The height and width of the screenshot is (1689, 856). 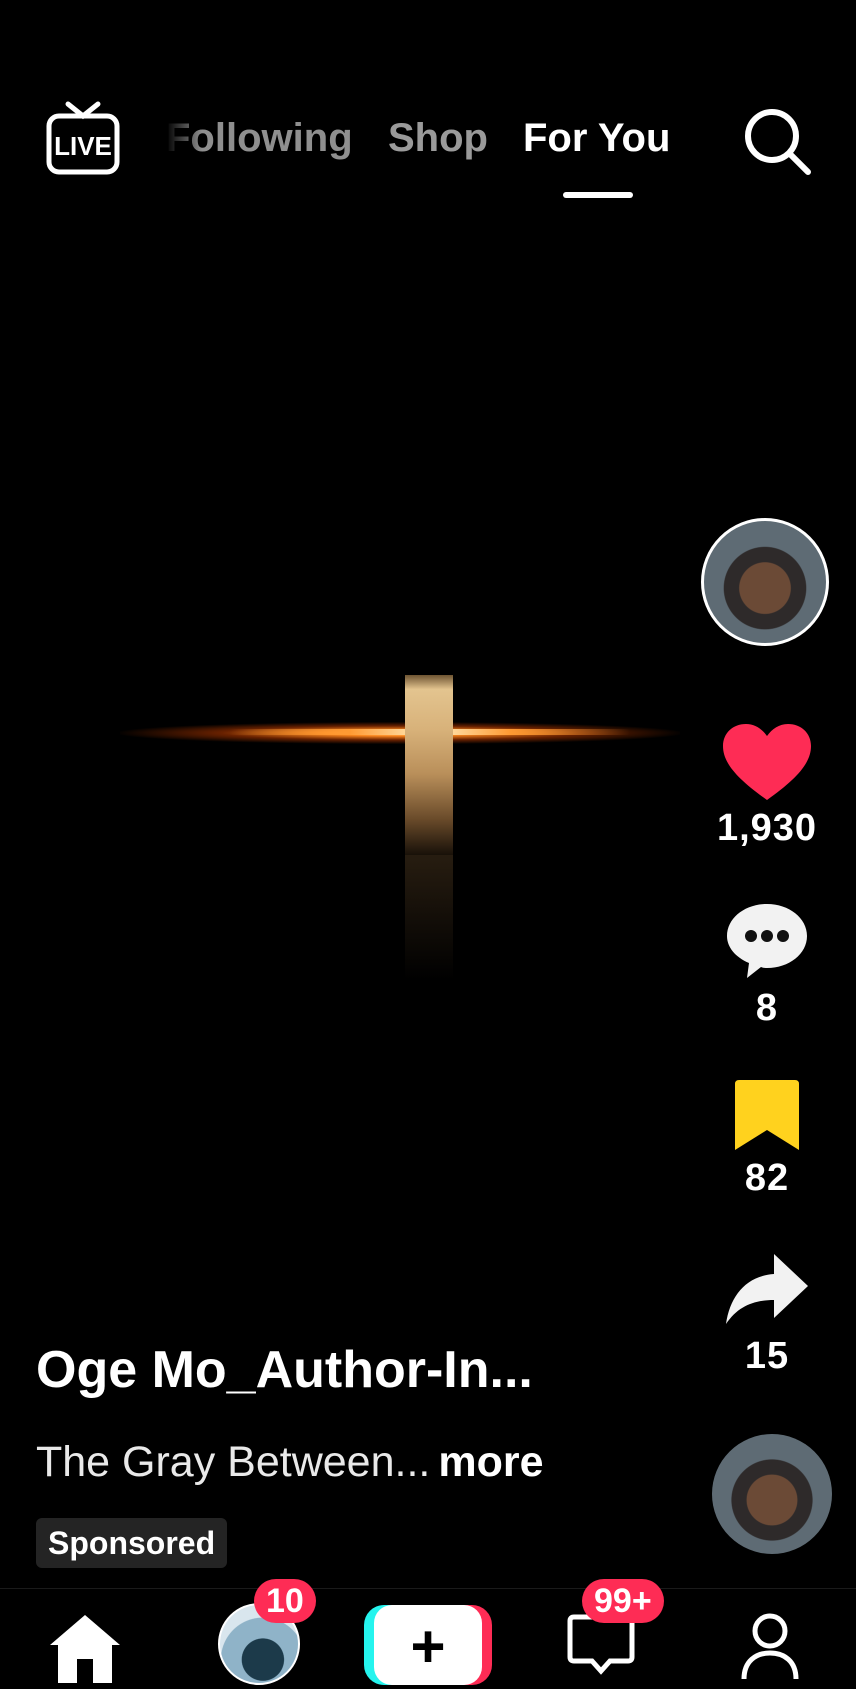 What do you see at coordinates (767, 1289) in the screenshot?
I see `share-arrow-icon` at bounding box center [767, 1289].